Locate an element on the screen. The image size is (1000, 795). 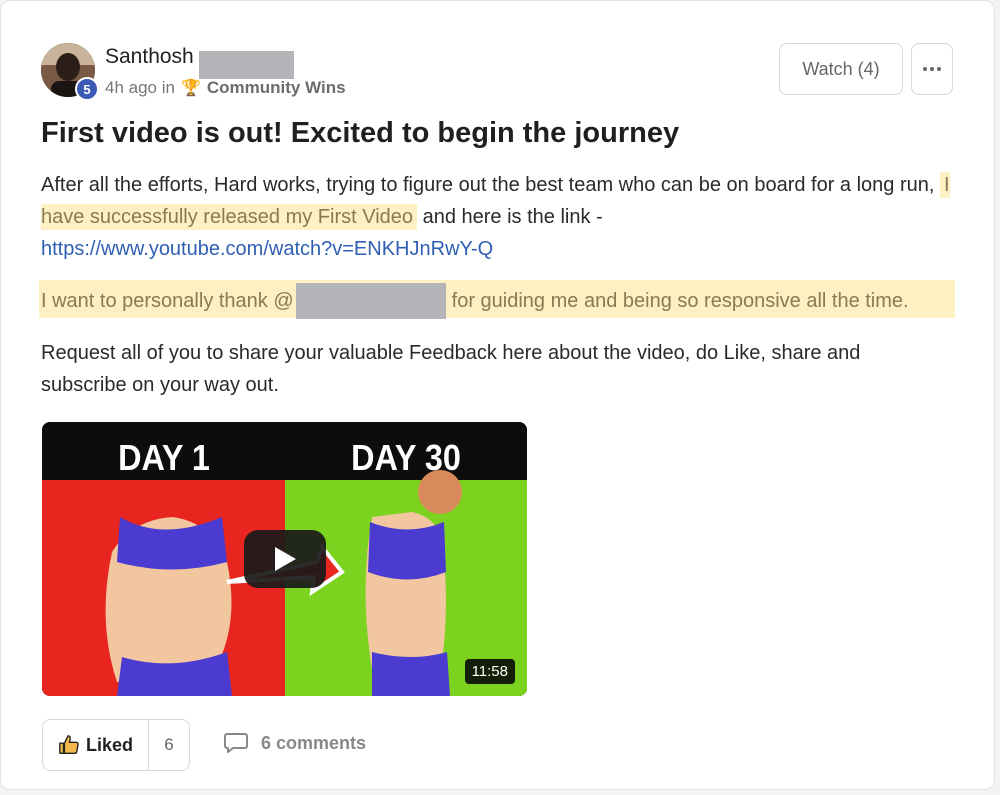
like-group: Liked 6 is located at coordinates (116, 745).